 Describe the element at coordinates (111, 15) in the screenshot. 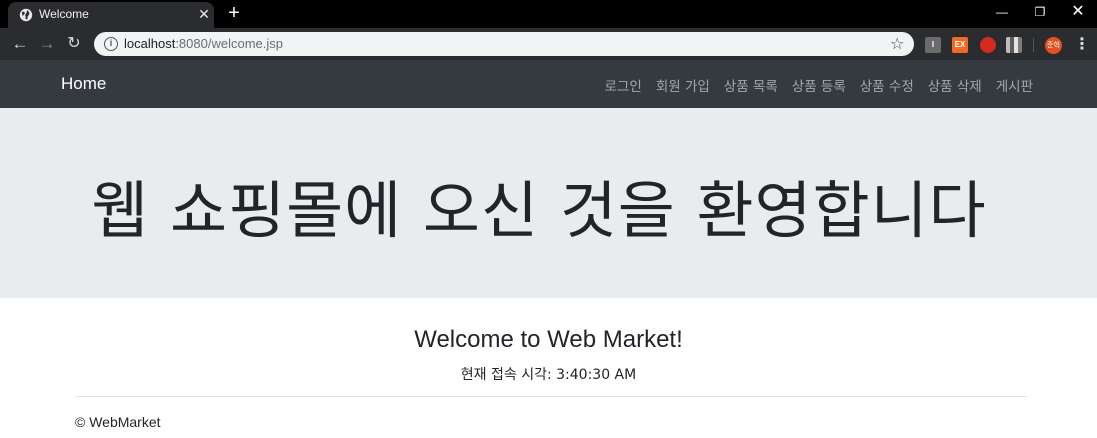

I see `browser-tab: Welcome ✕` at that location.